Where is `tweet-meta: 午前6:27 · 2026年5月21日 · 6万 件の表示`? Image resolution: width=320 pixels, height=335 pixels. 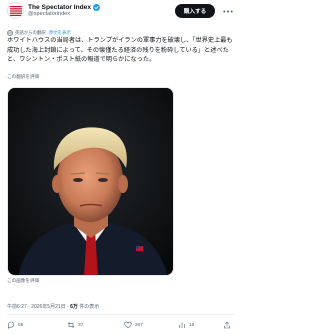 tweet-meta: 午前6:27 · 2026年5月21日 · 6万 件の表示 is located at coordinates (53, 306).